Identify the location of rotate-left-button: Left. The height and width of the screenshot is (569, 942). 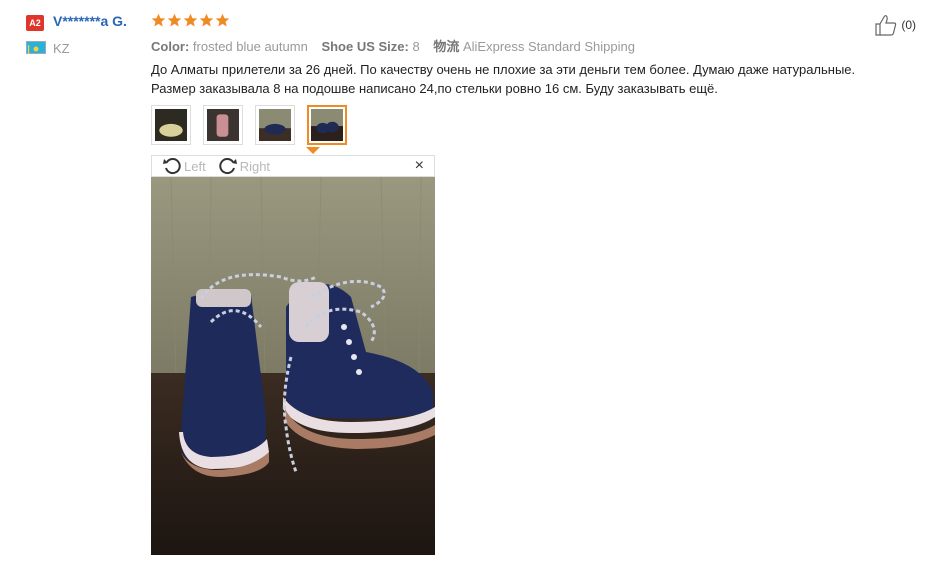
(184, 166).